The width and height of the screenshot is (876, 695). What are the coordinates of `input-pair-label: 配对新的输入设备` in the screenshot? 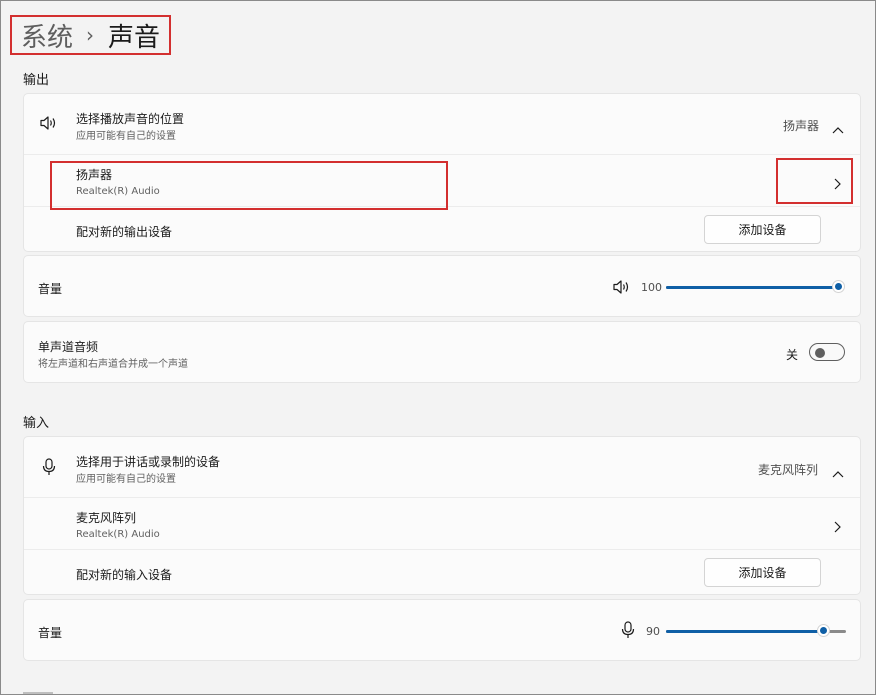 It's located at (124, 575).